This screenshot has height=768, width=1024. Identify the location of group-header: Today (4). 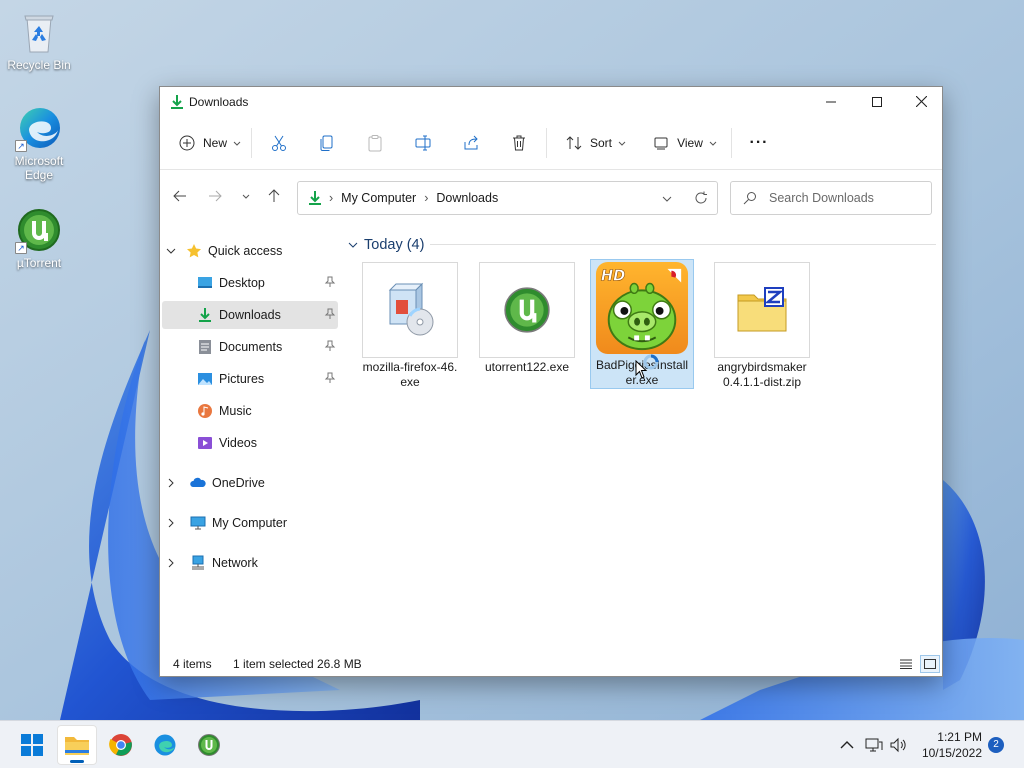
(386, 245).